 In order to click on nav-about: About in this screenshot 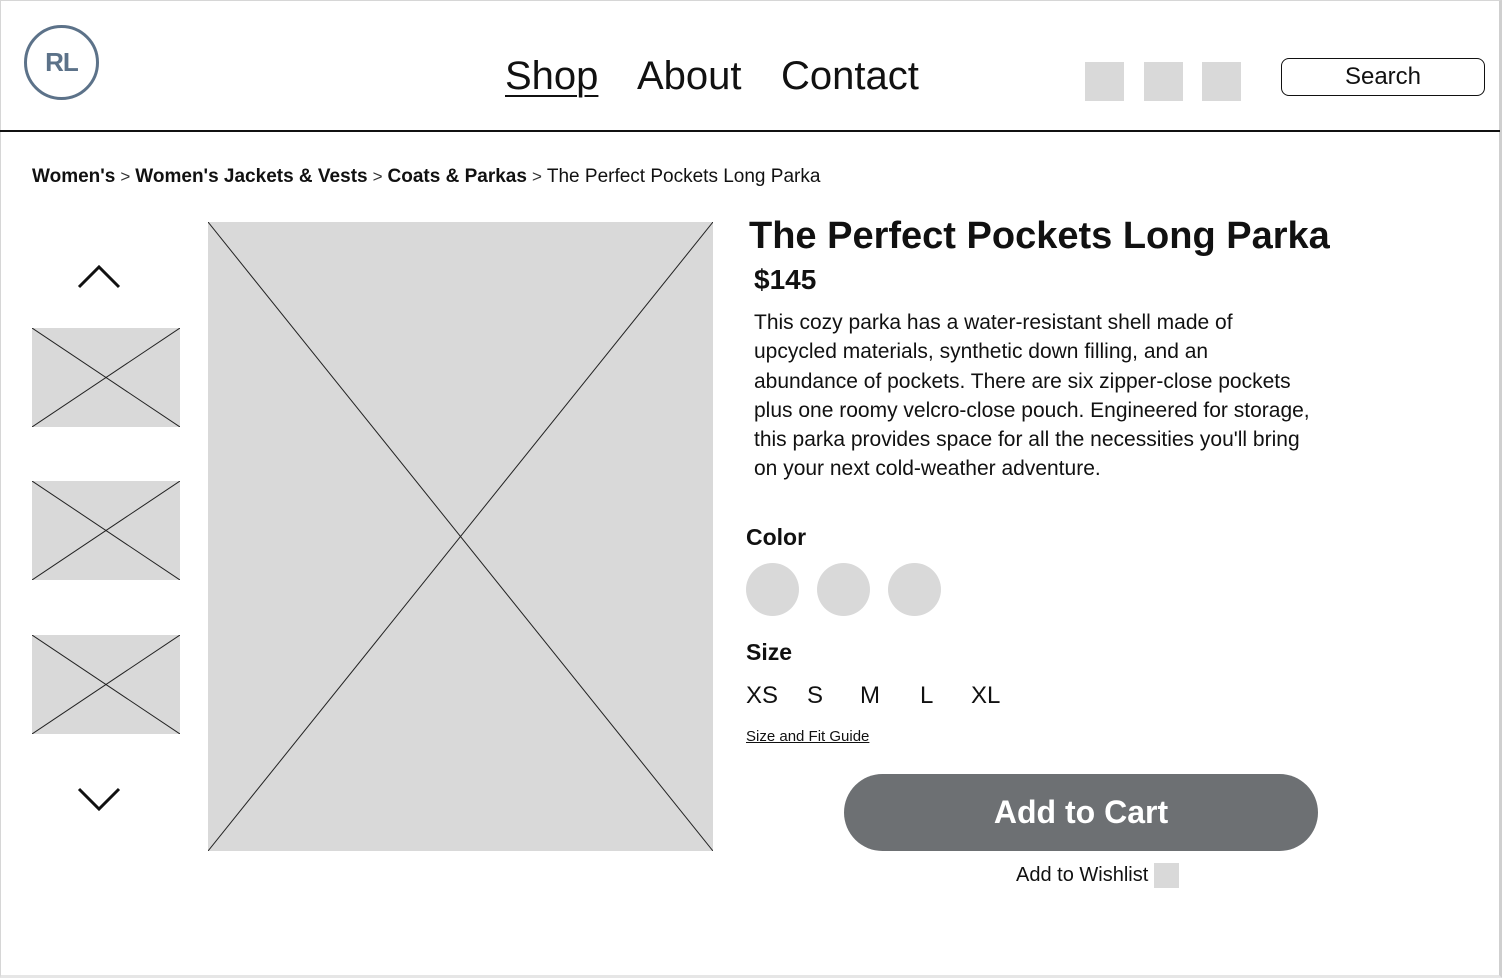, I will do `click(689, 76)`.